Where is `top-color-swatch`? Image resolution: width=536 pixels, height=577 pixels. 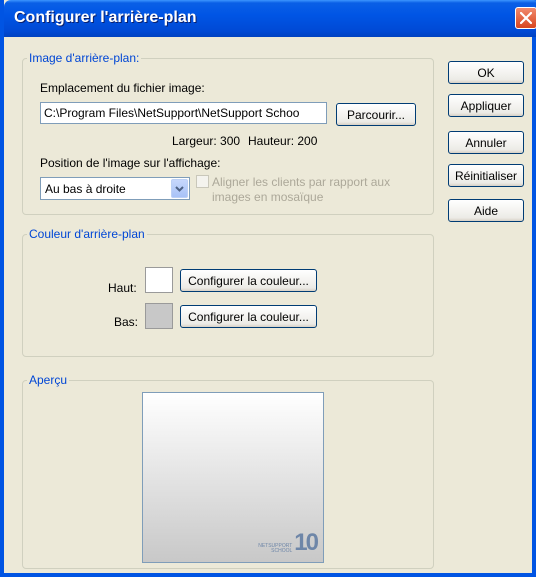 top-color-swatch is located at coordinates (159, 280).